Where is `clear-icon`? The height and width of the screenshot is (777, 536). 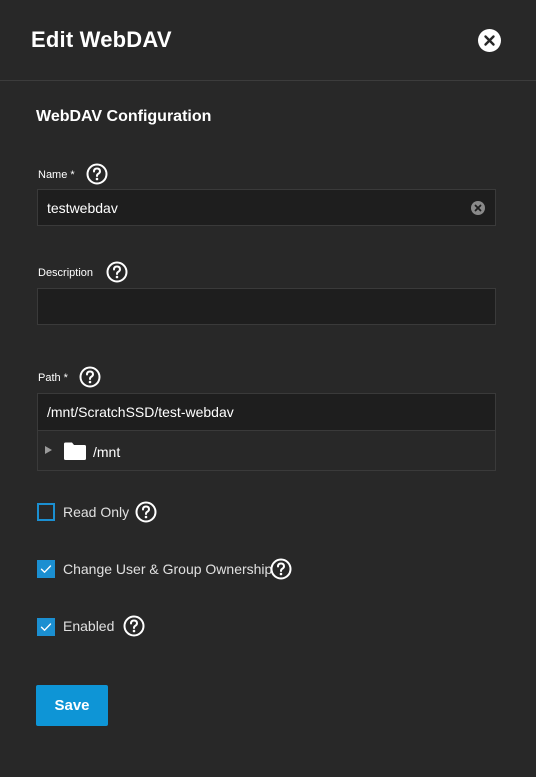
clear-icon is located at coordinates (478, 208).